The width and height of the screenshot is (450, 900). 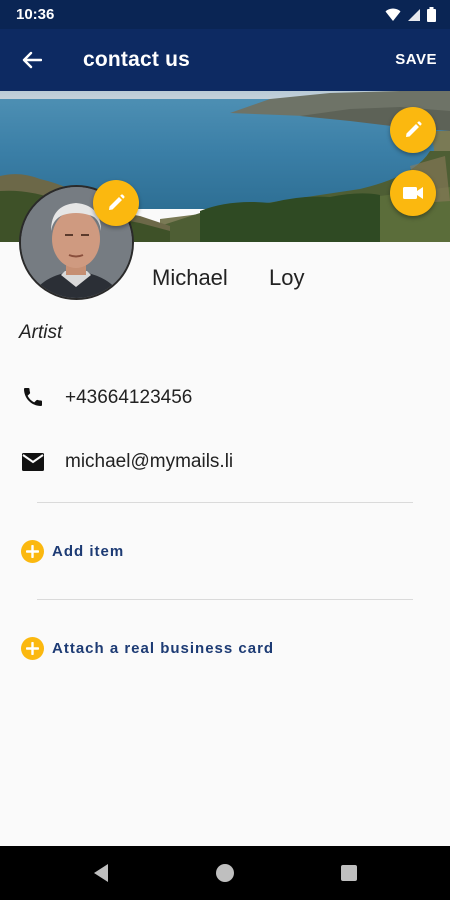 I want to click on attach-business-card-button: Attach a real business card, so click(x=147, y=648).